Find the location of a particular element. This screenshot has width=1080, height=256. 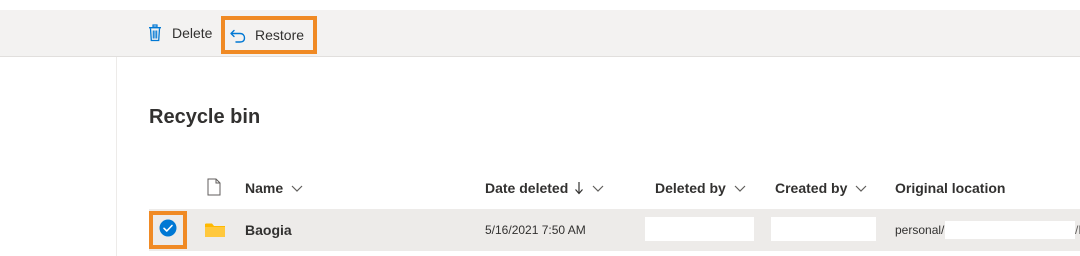

deleted-by-value is located at coordinates (699, 229).